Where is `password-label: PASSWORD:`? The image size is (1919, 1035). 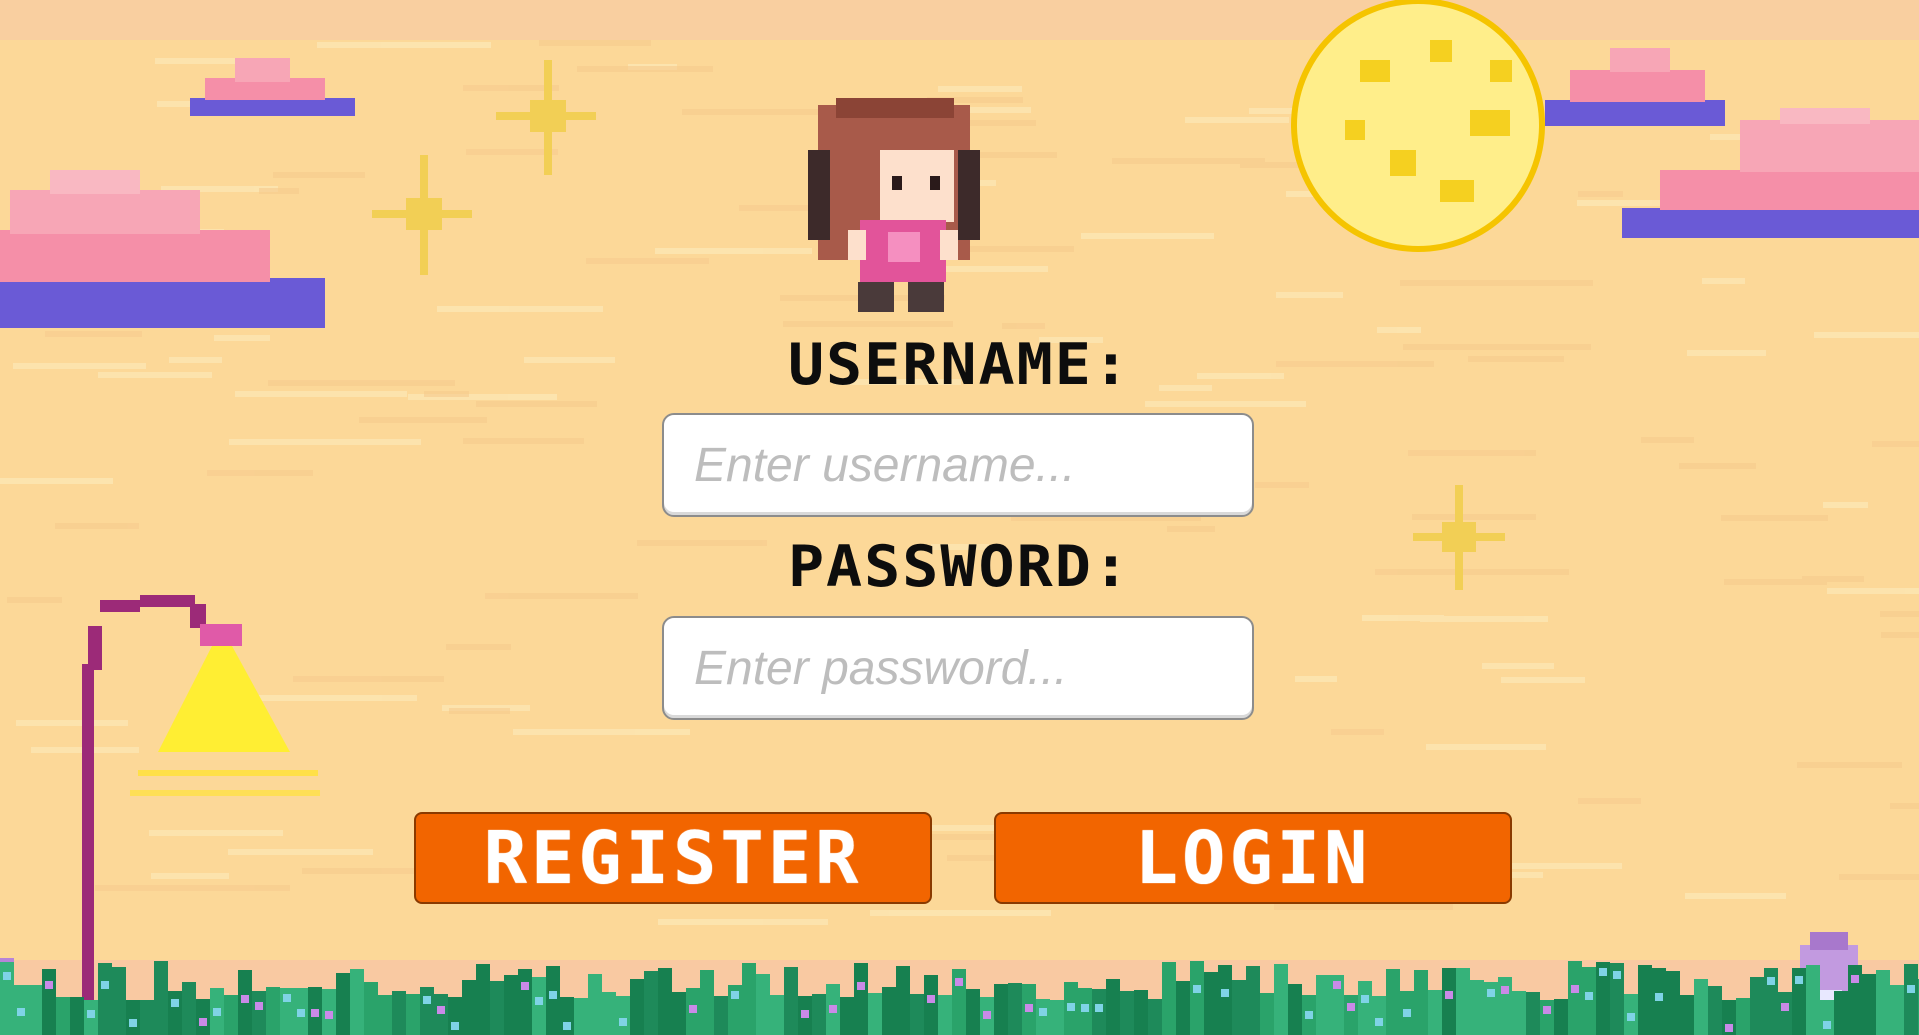 password-label: PASSWORD: is located at coordinates (959, 567).